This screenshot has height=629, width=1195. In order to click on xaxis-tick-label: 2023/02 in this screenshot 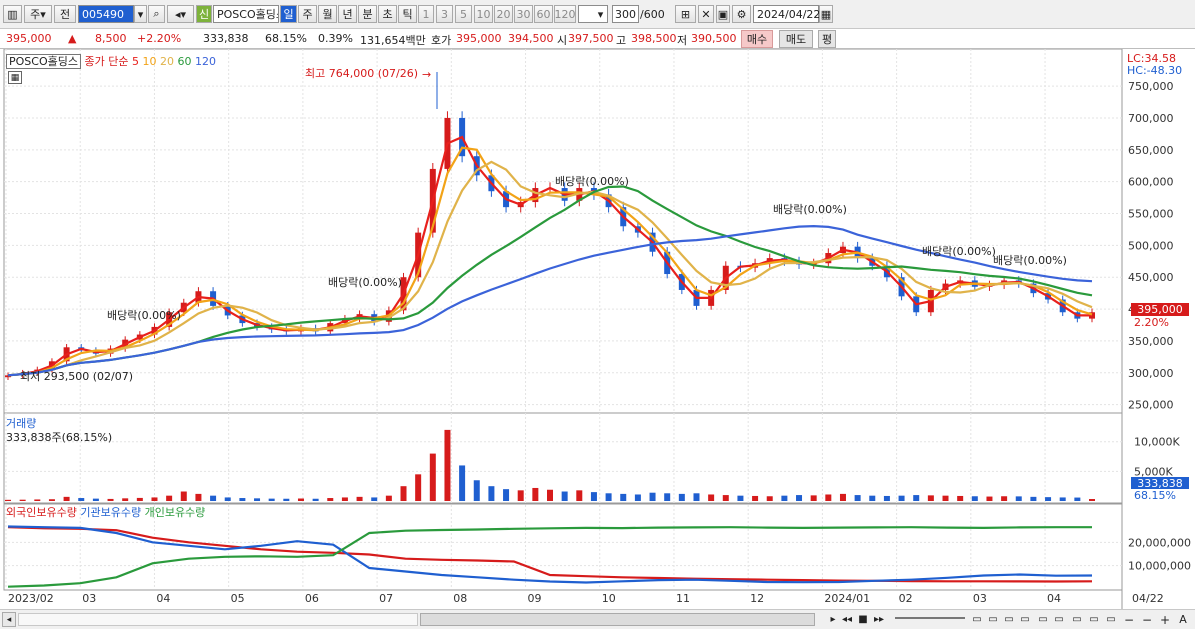, I will do `click(31, 598)`.